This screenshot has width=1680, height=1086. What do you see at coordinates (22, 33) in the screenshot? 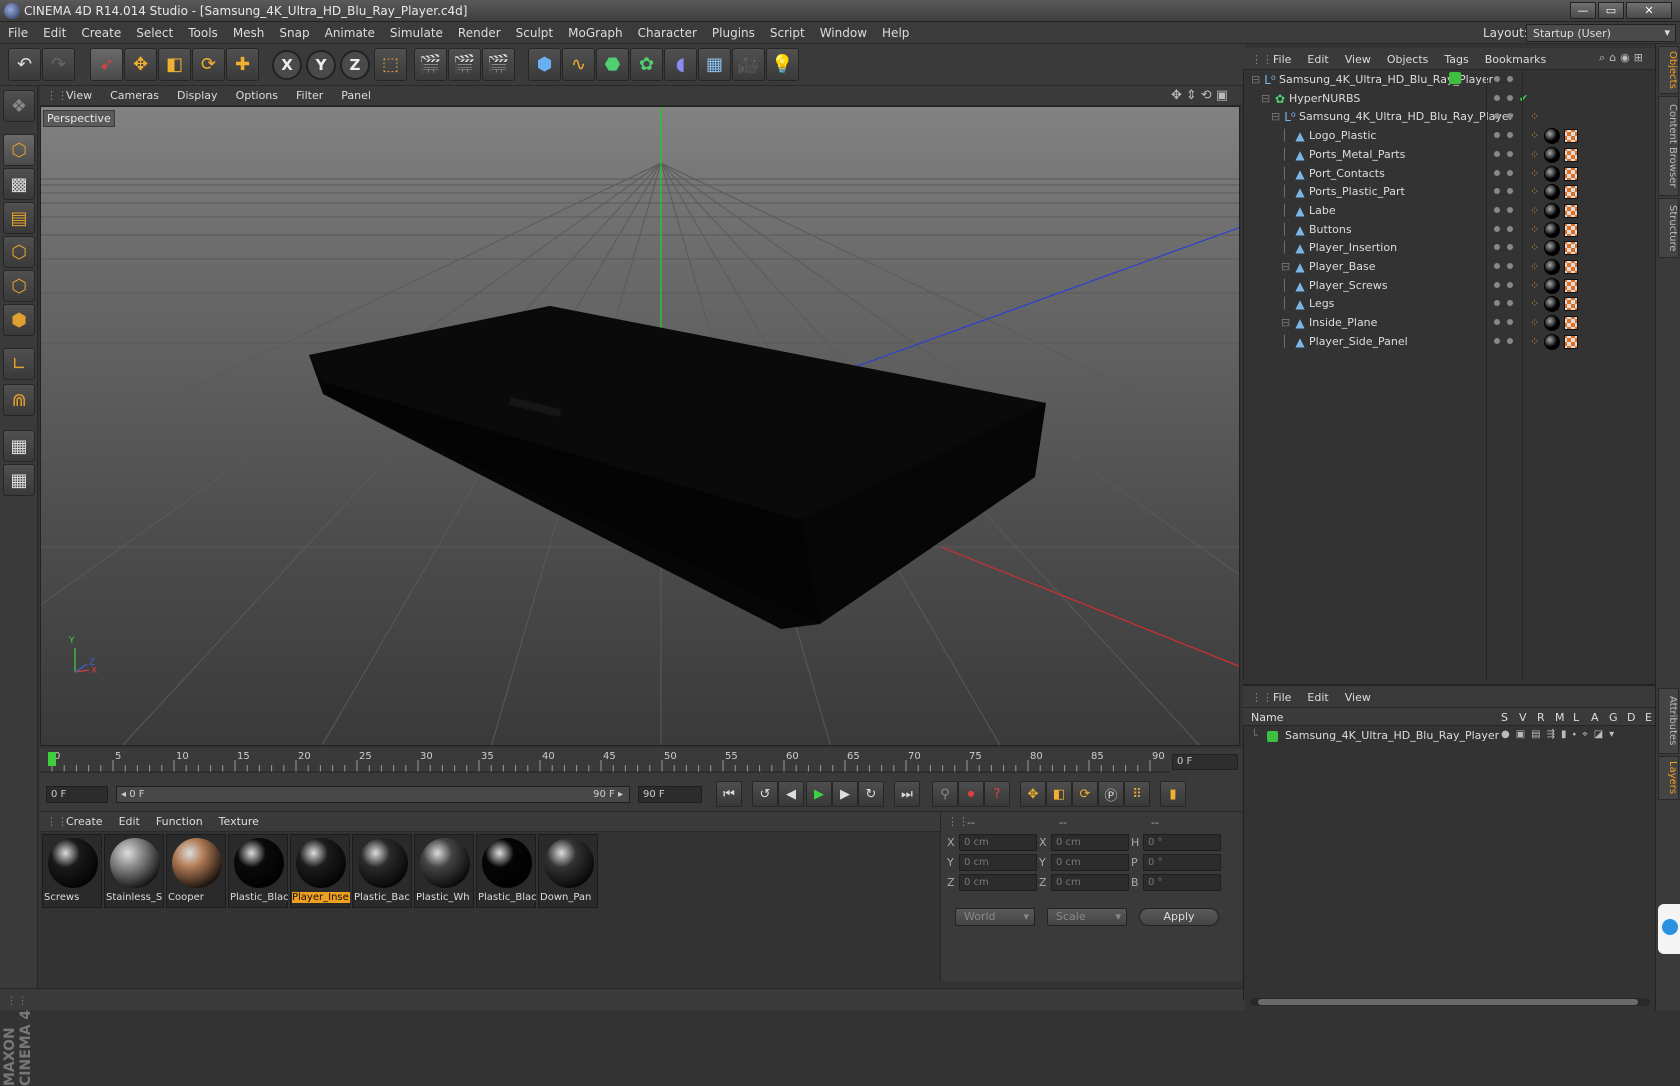
I see `menu-file: File` at bounding box center [22, 33].